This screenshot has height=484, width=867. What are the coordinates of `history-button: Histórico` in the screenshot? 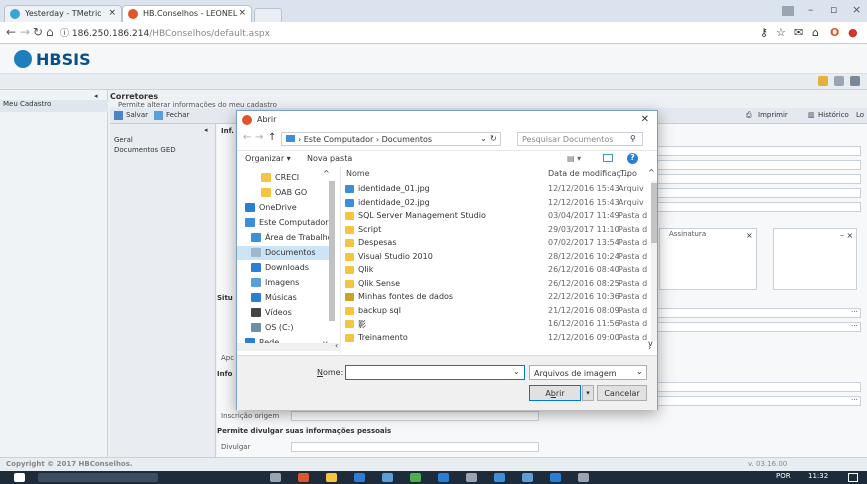 It's located at (833, 115).